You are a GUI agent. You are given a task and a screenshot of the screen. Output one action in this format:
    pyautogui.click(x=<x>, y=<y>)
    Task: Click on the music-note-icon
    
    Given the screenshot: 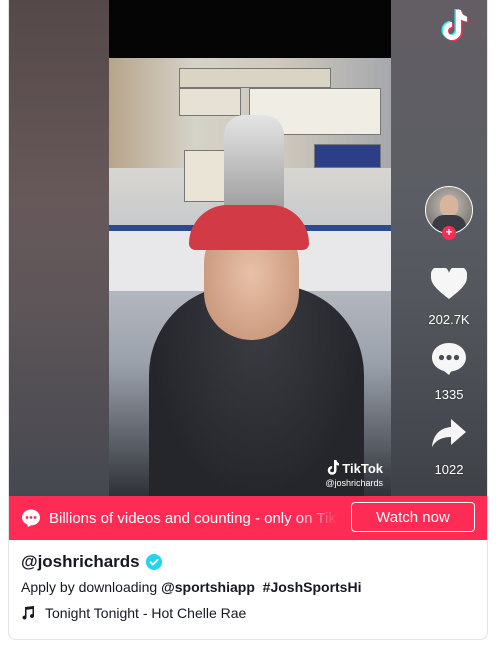 What is the action you would take?
    pyautogui.click(x=28, y=613)
    